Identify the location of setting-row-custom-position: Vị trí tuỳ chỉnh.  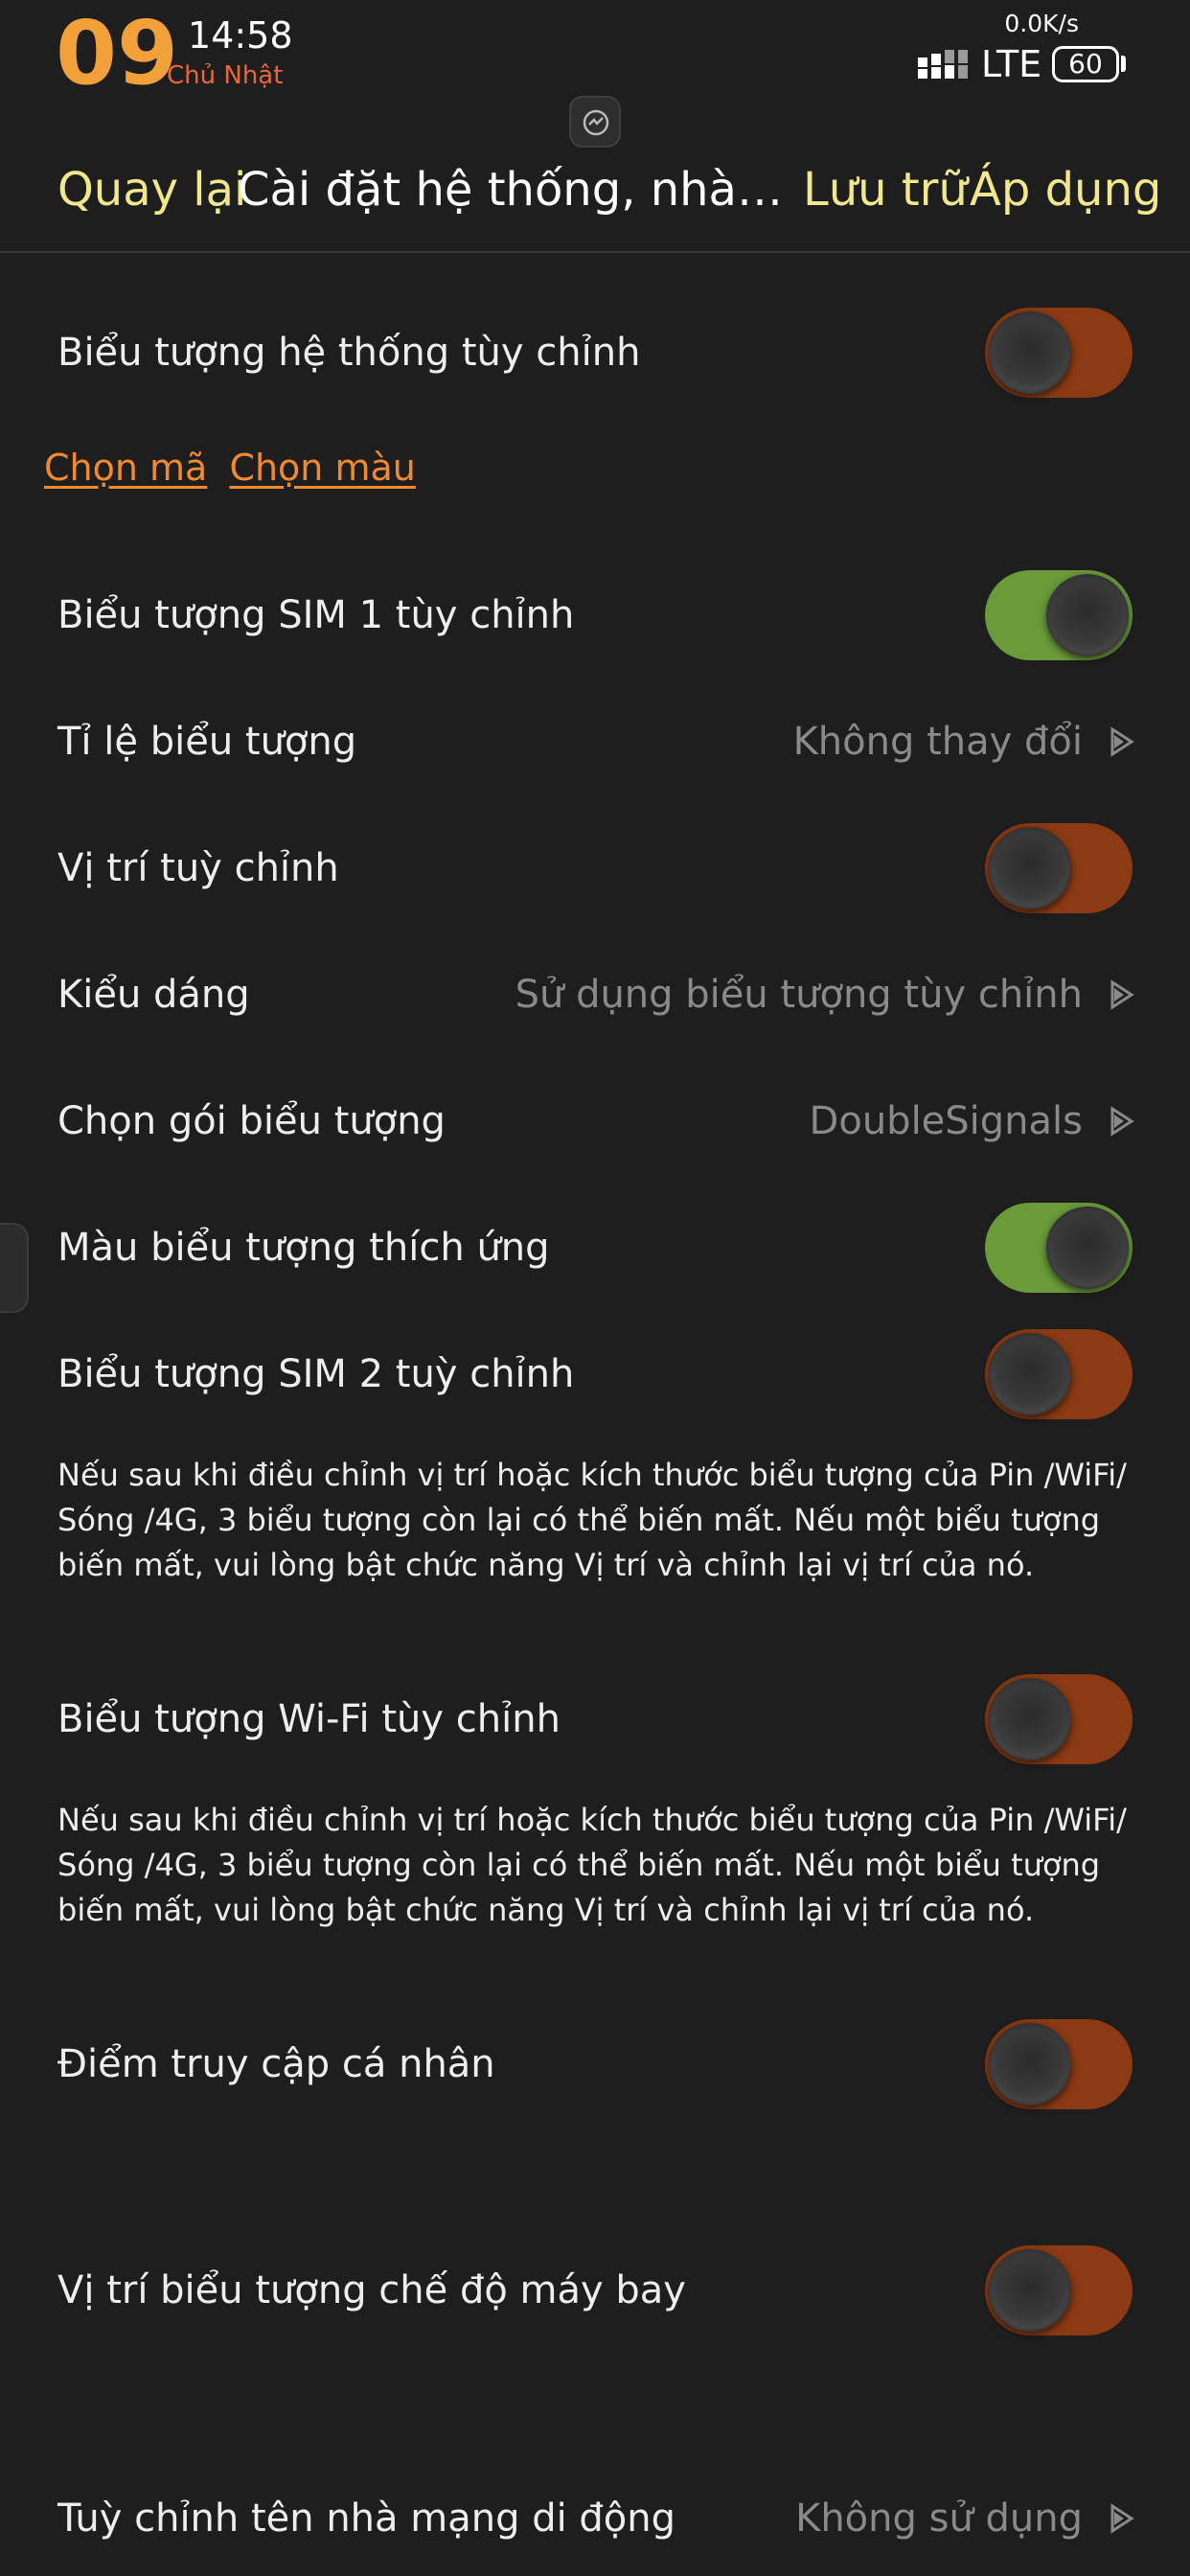
(595, 868).